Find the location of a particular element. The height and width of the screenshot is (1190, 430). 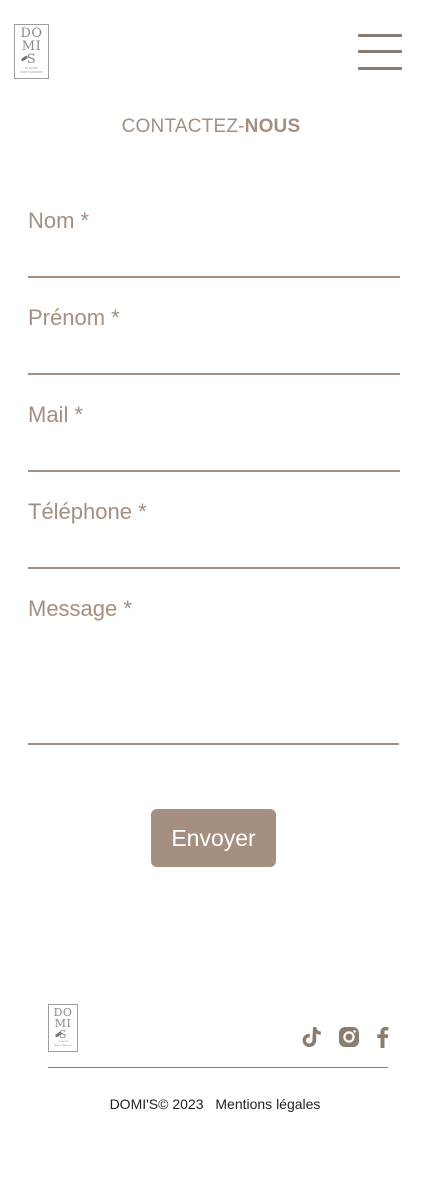

submit-button: Envoyer is located at coordinates (213, 838).